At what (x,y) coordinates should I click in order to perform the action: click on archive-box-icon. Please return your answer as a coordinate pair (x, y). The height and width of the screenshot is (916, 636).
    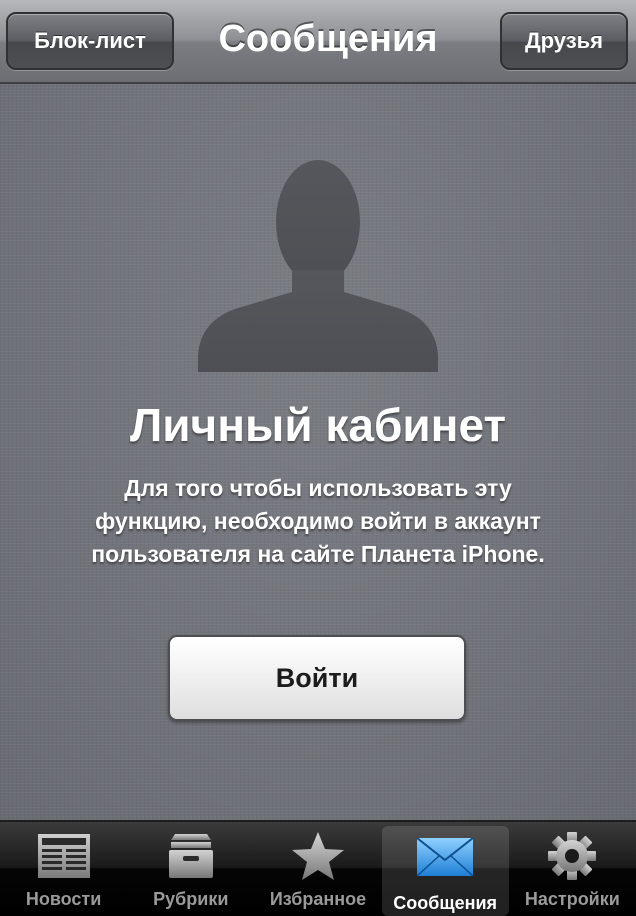
    Looking at the image, I should click on (190, 856).